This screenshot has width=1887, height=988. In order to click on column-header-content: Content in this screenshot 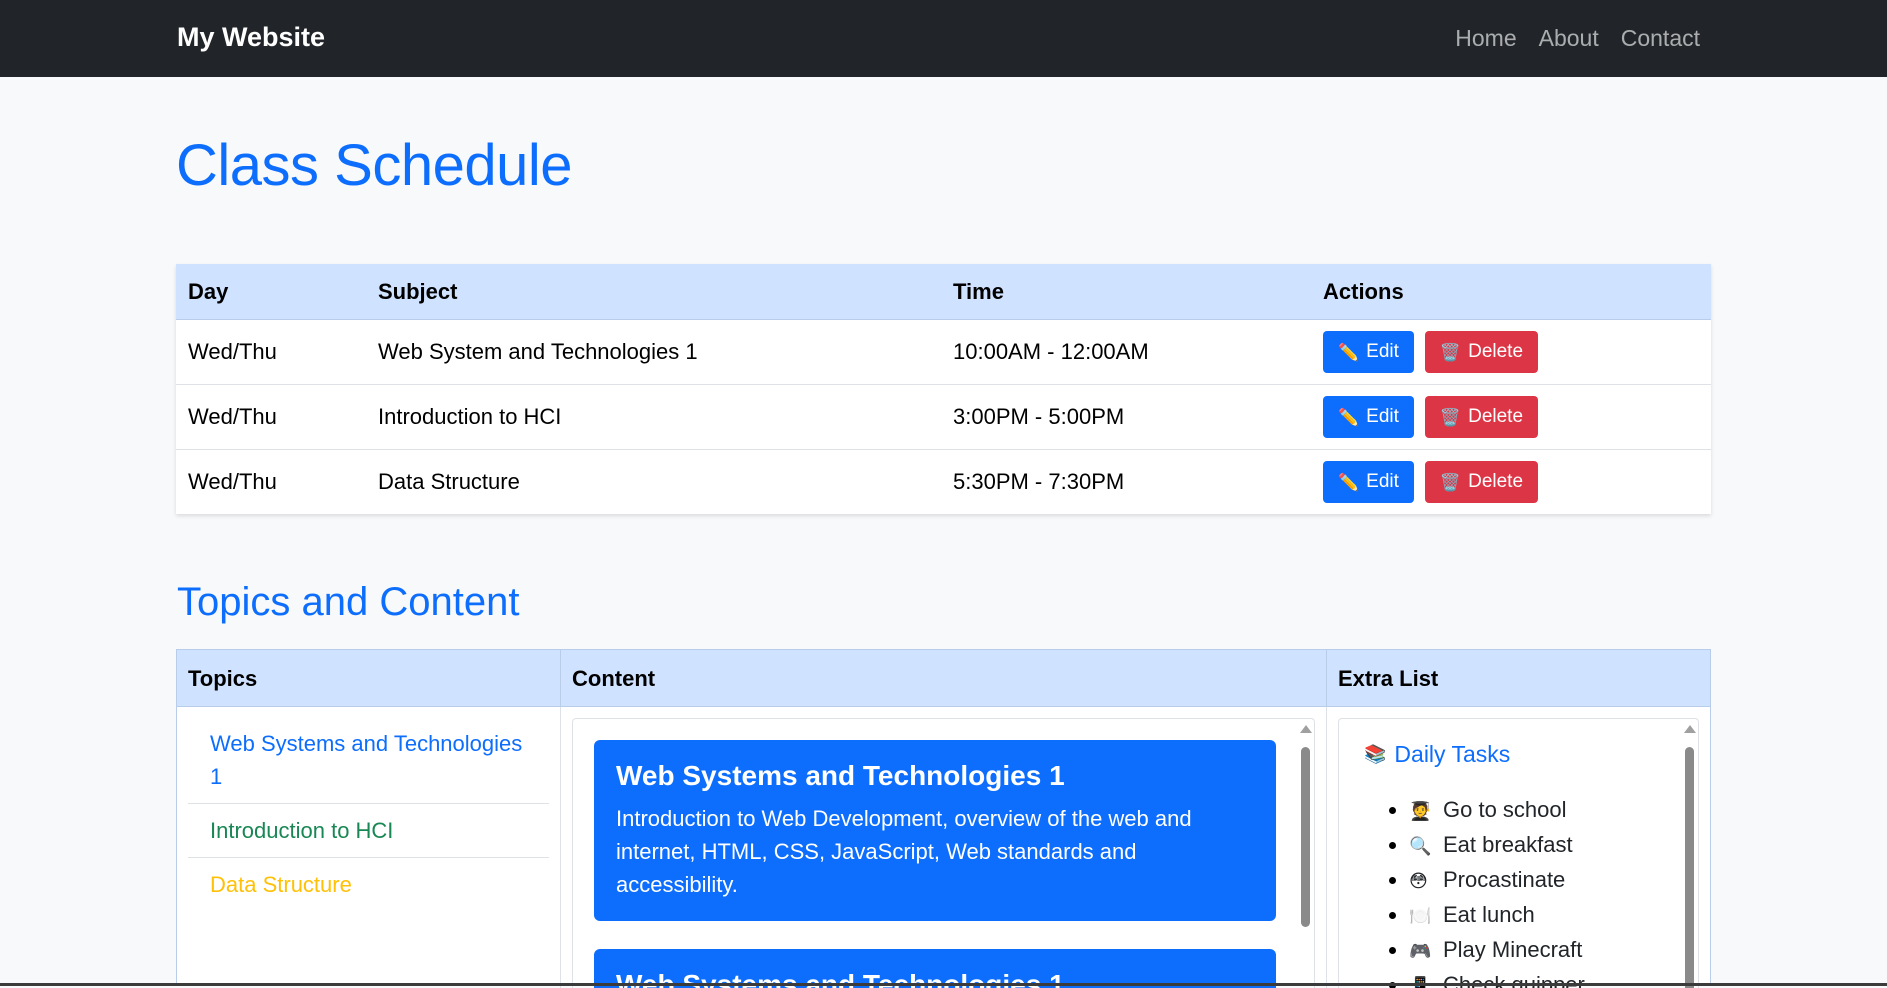, I will do `click(944, 678)`.